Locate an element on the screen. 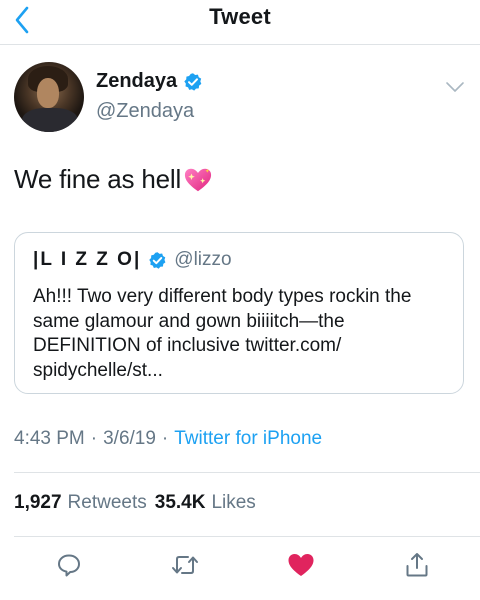 The width and height of the screenshot is (480, 600). likes-count: 35.4K is located at coordinates (180, 502).